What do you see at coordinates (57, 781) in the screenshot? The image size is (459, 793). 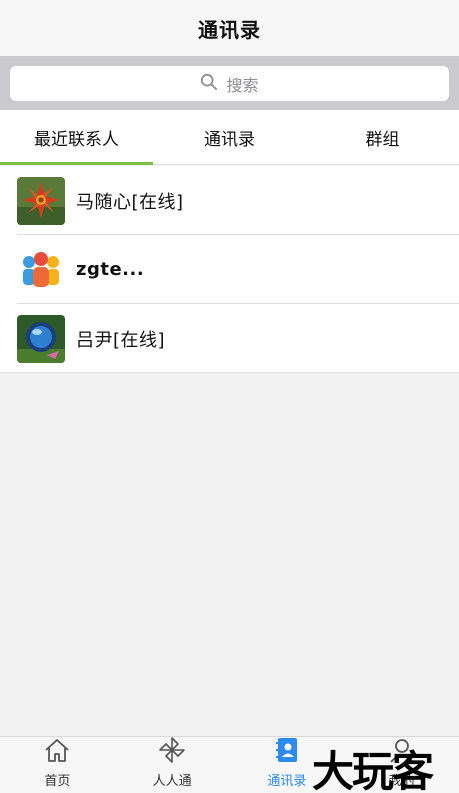 I see `tabbar-label: 首页` at bounding box center [57, 781].